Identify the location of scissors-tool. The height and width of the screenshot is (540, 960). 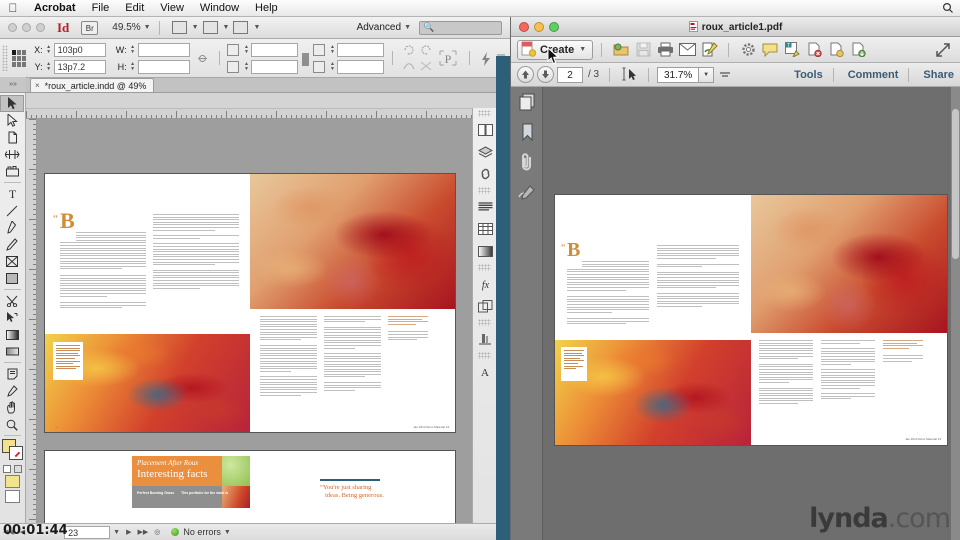
(12, 300).